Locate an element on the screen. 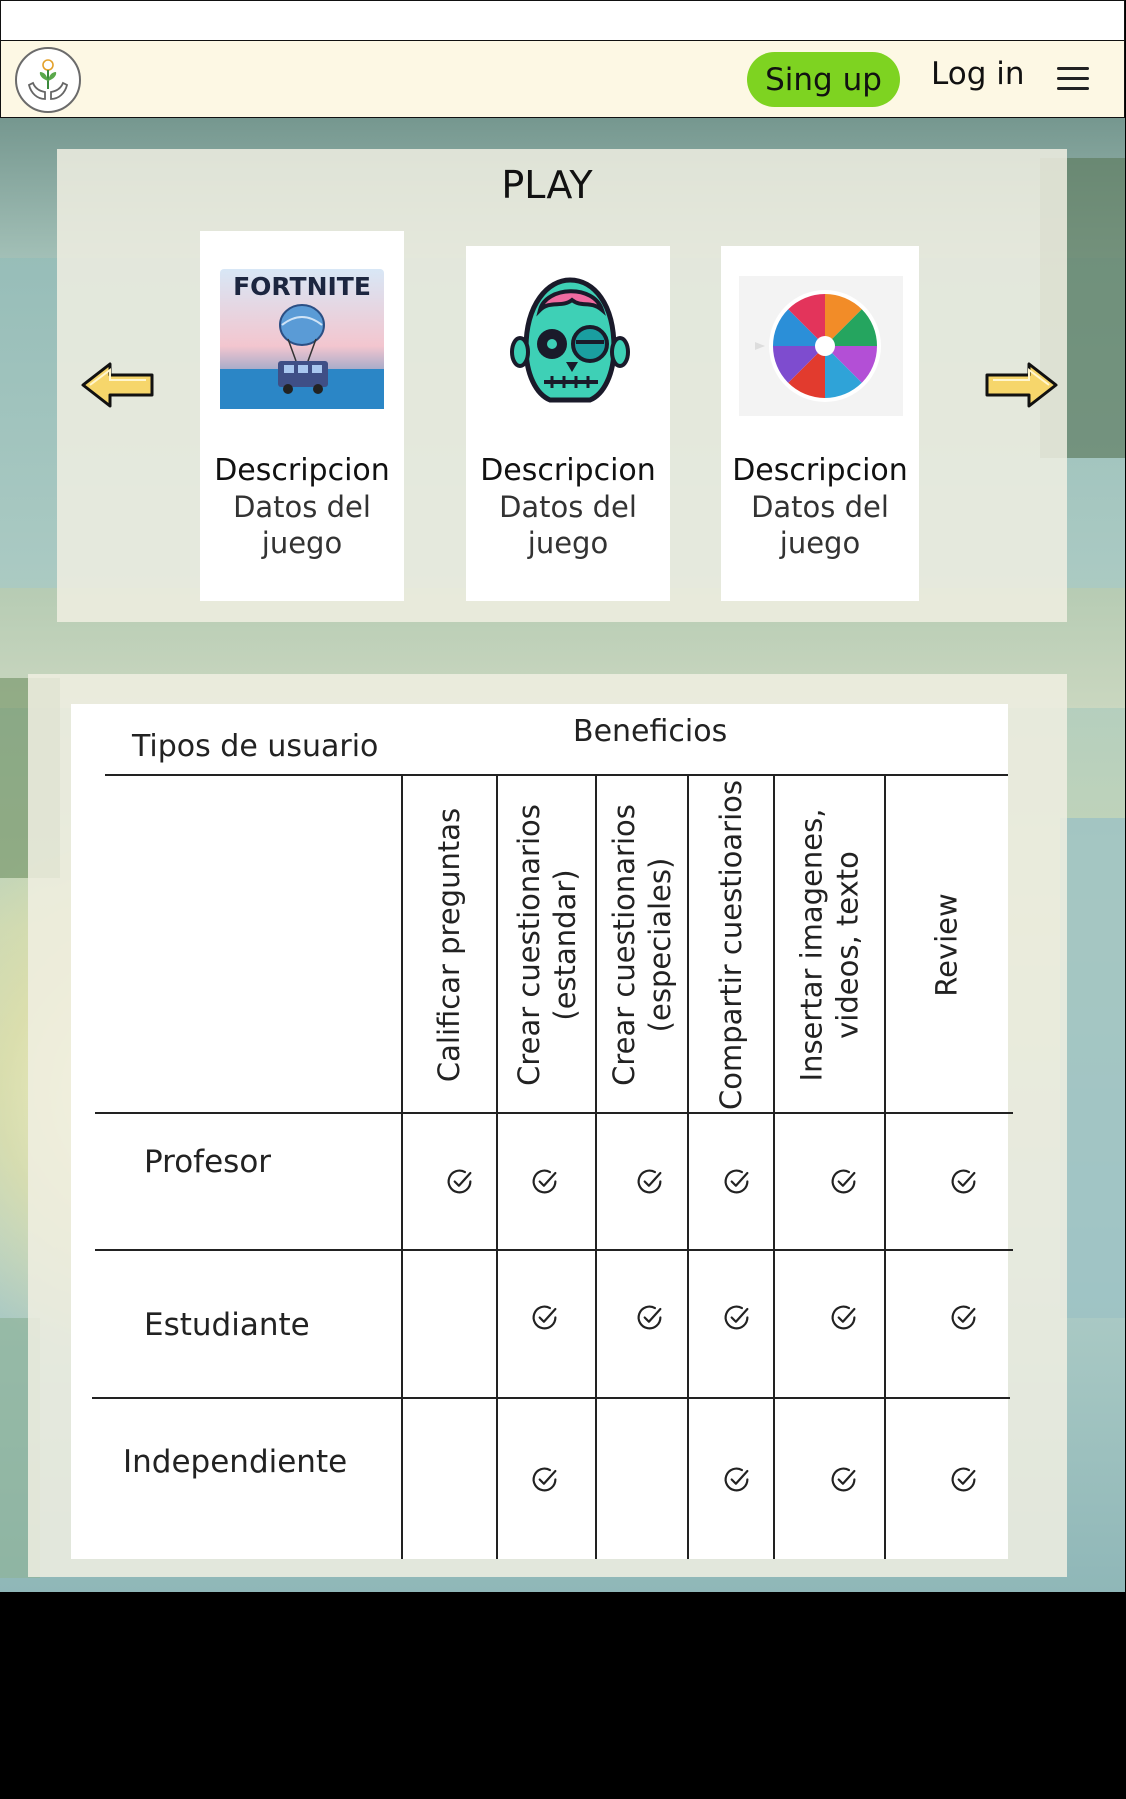  login-link: Log in is located at coordinates (977, 74).